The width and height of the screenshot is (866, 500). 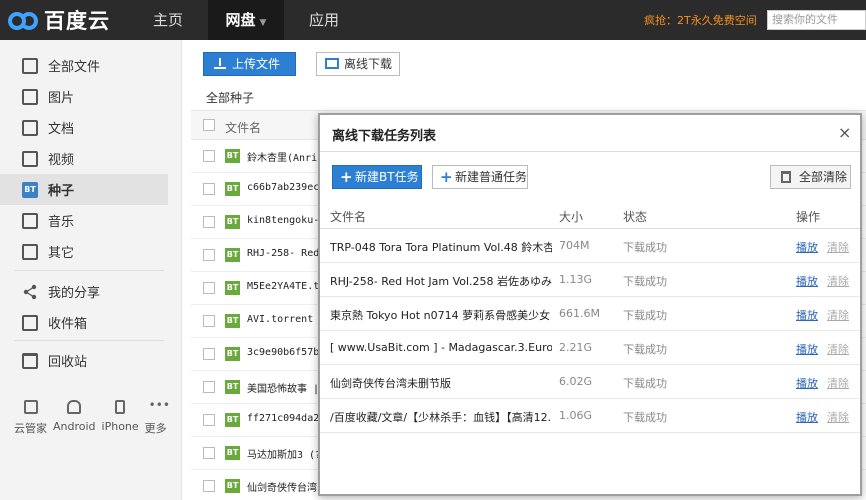 I want to click on upload-button: 上传文件, so click(x=249, y=64).